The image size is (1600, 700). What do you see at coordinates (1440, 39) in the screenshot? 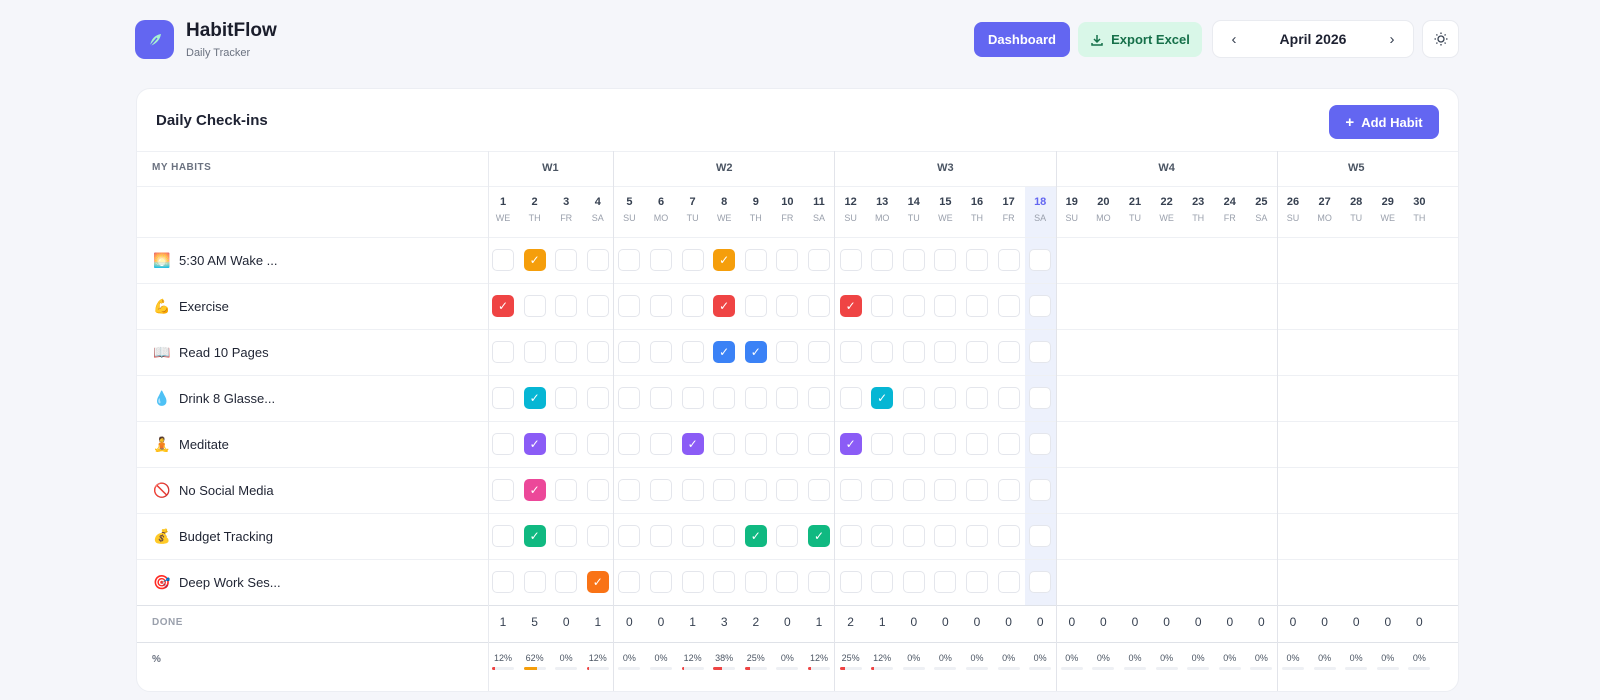
I see `theme-toggle-button` at bounding box center [1440, 39].